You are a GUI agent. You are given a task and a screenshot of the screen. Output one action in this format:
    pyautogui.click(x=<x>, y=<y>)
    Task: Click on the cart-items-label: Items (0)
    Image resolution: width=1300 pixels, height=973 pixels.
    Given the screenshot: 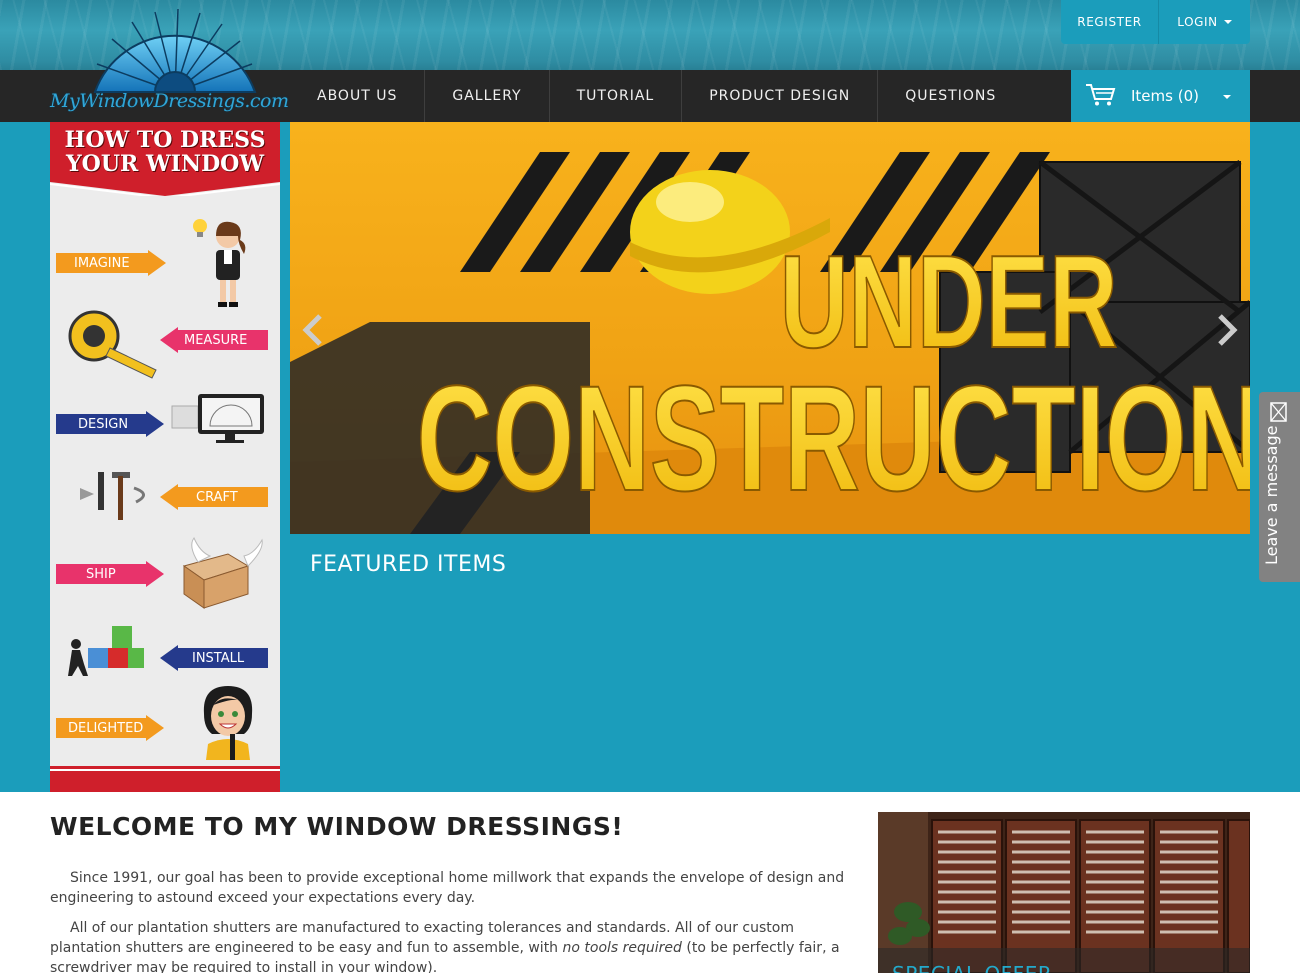 What is the action you would take?
    pyautogui.click(x=1165, y=96)
    